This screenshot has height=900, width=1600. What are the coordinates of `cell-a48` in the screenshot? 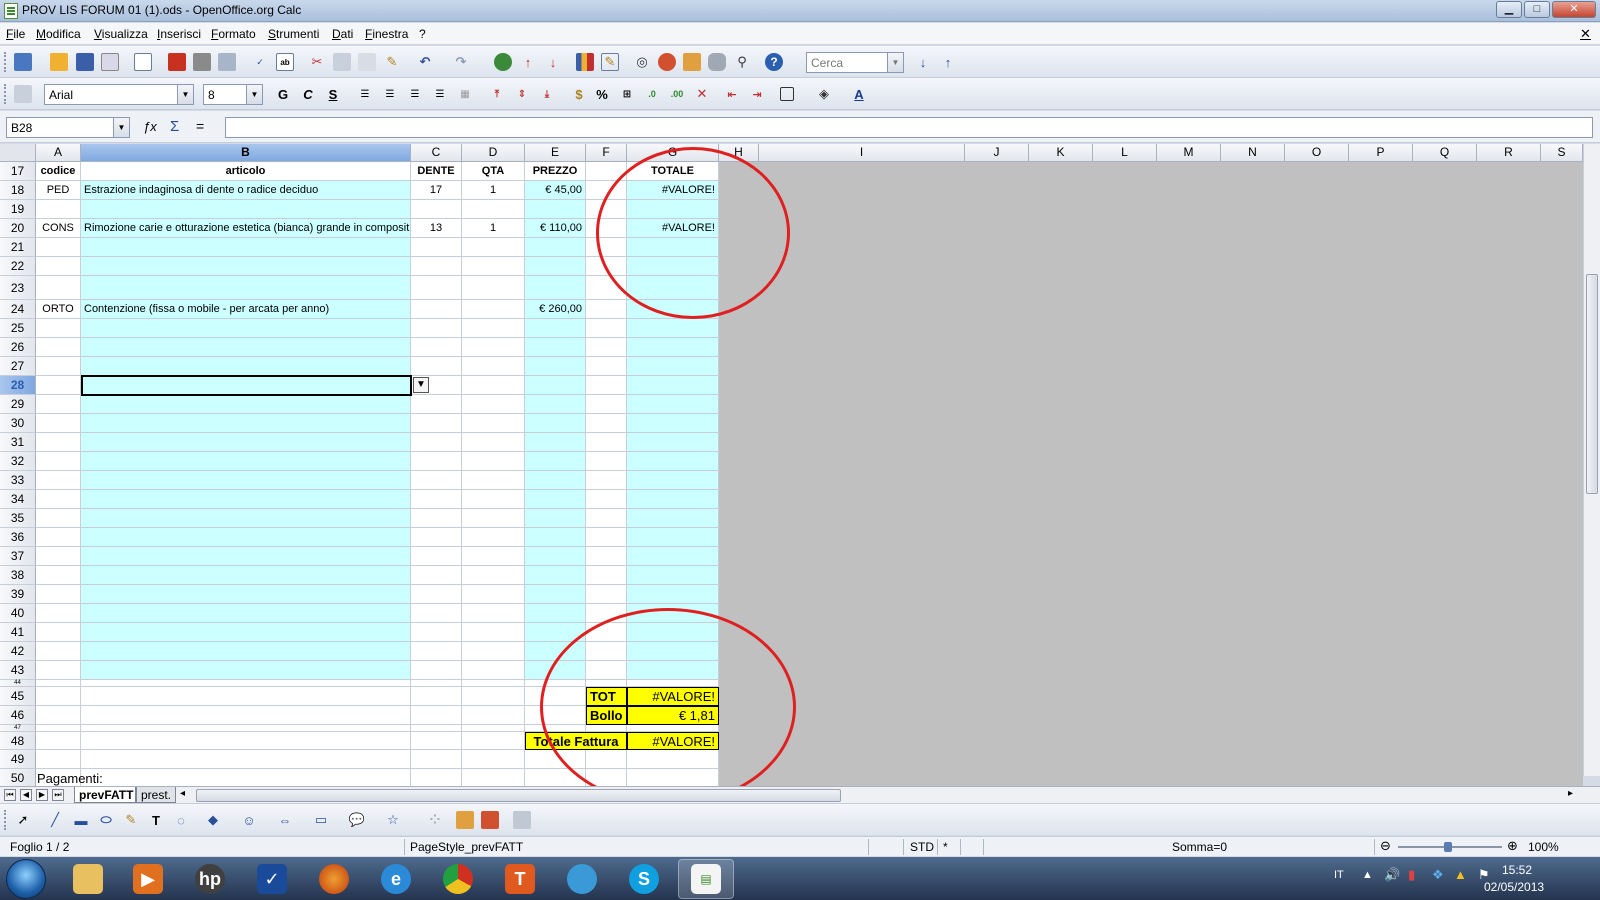 It's located at (58, 741).